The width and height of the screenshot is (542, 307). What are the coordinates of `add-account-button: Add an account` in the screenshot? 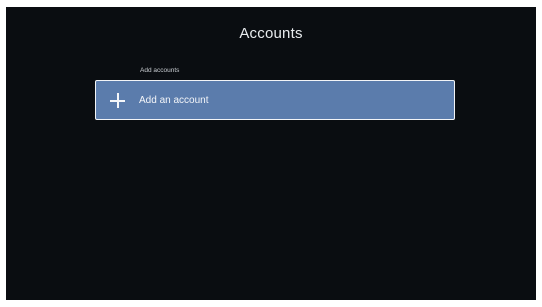 It's located at (275, 100).